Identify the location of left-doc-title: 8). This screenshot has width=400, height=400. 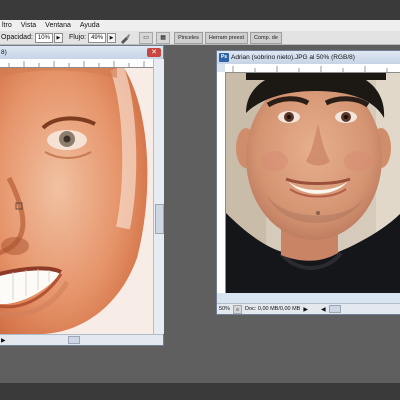
(4, 52).